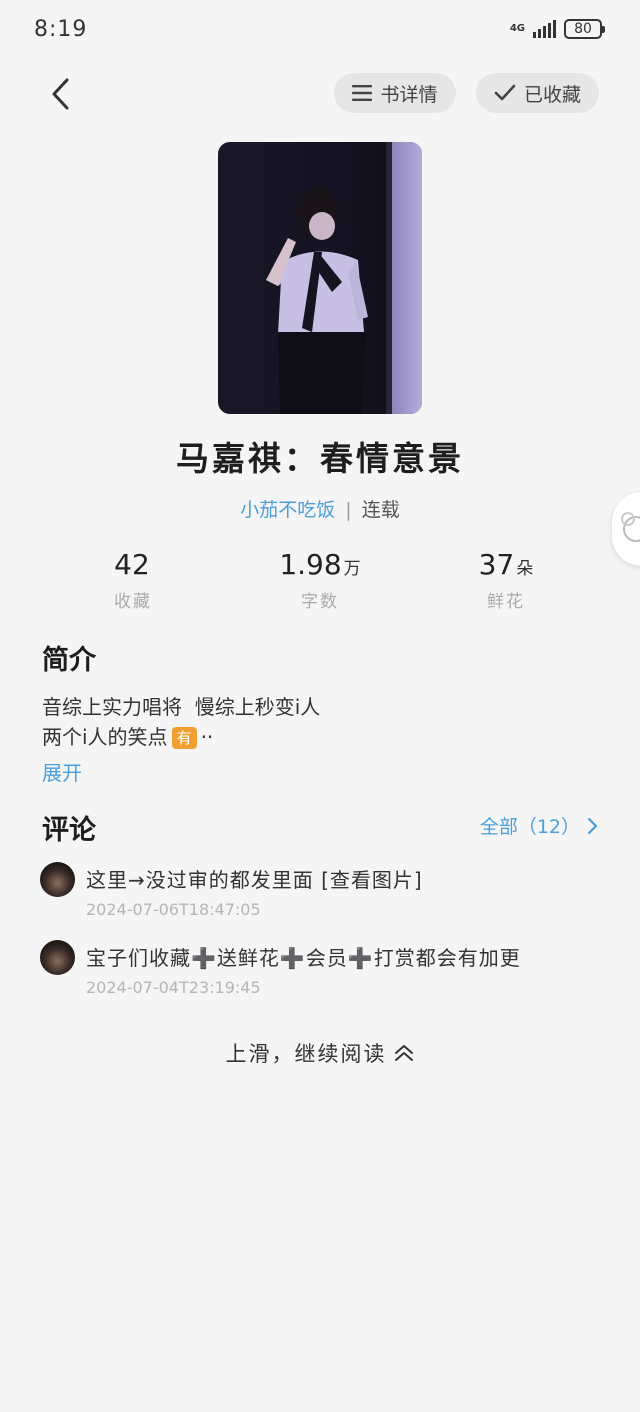 Image resolution: width=640 pixels, height=1412 pixels. I want to click on serial-status: 连载, so click(380, 510).